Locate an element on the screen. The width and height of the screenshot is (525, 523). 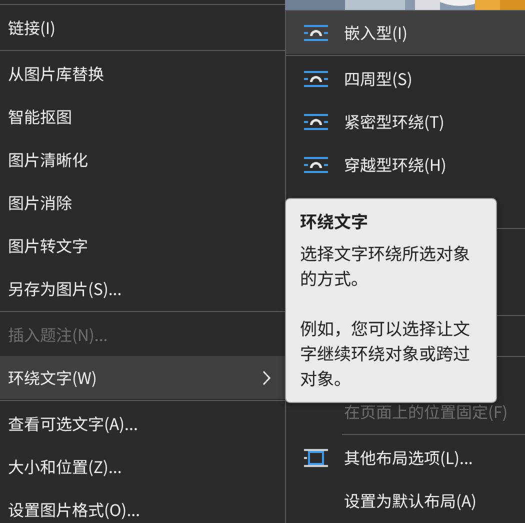
menu-item: 图片清晰化 is located at coordinates (142, 159).